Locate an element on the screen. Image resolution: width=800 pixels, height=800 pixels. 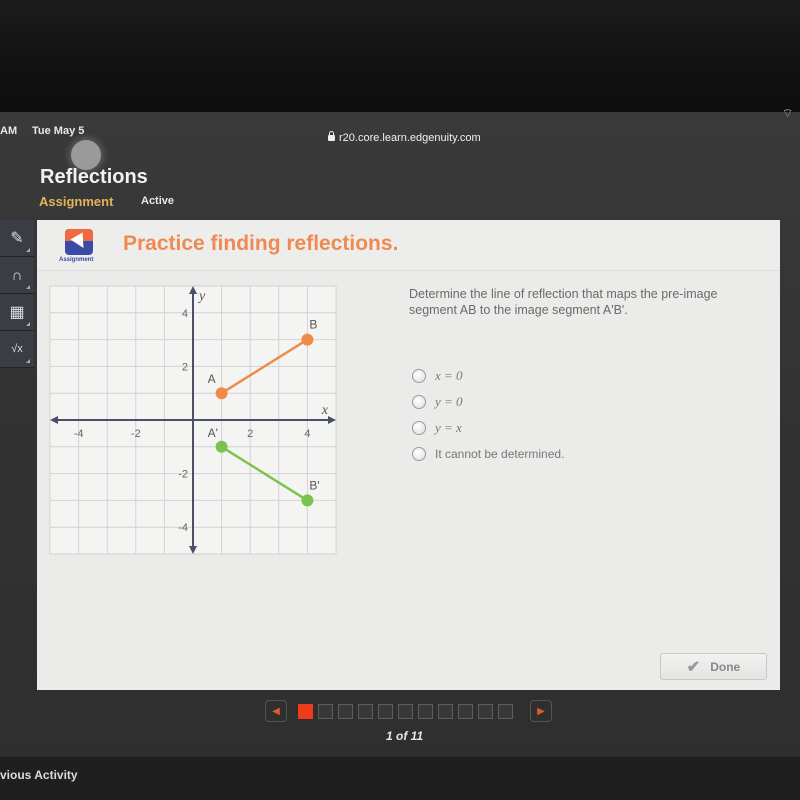
option-label: y = x is located at coordinates (448, 427).